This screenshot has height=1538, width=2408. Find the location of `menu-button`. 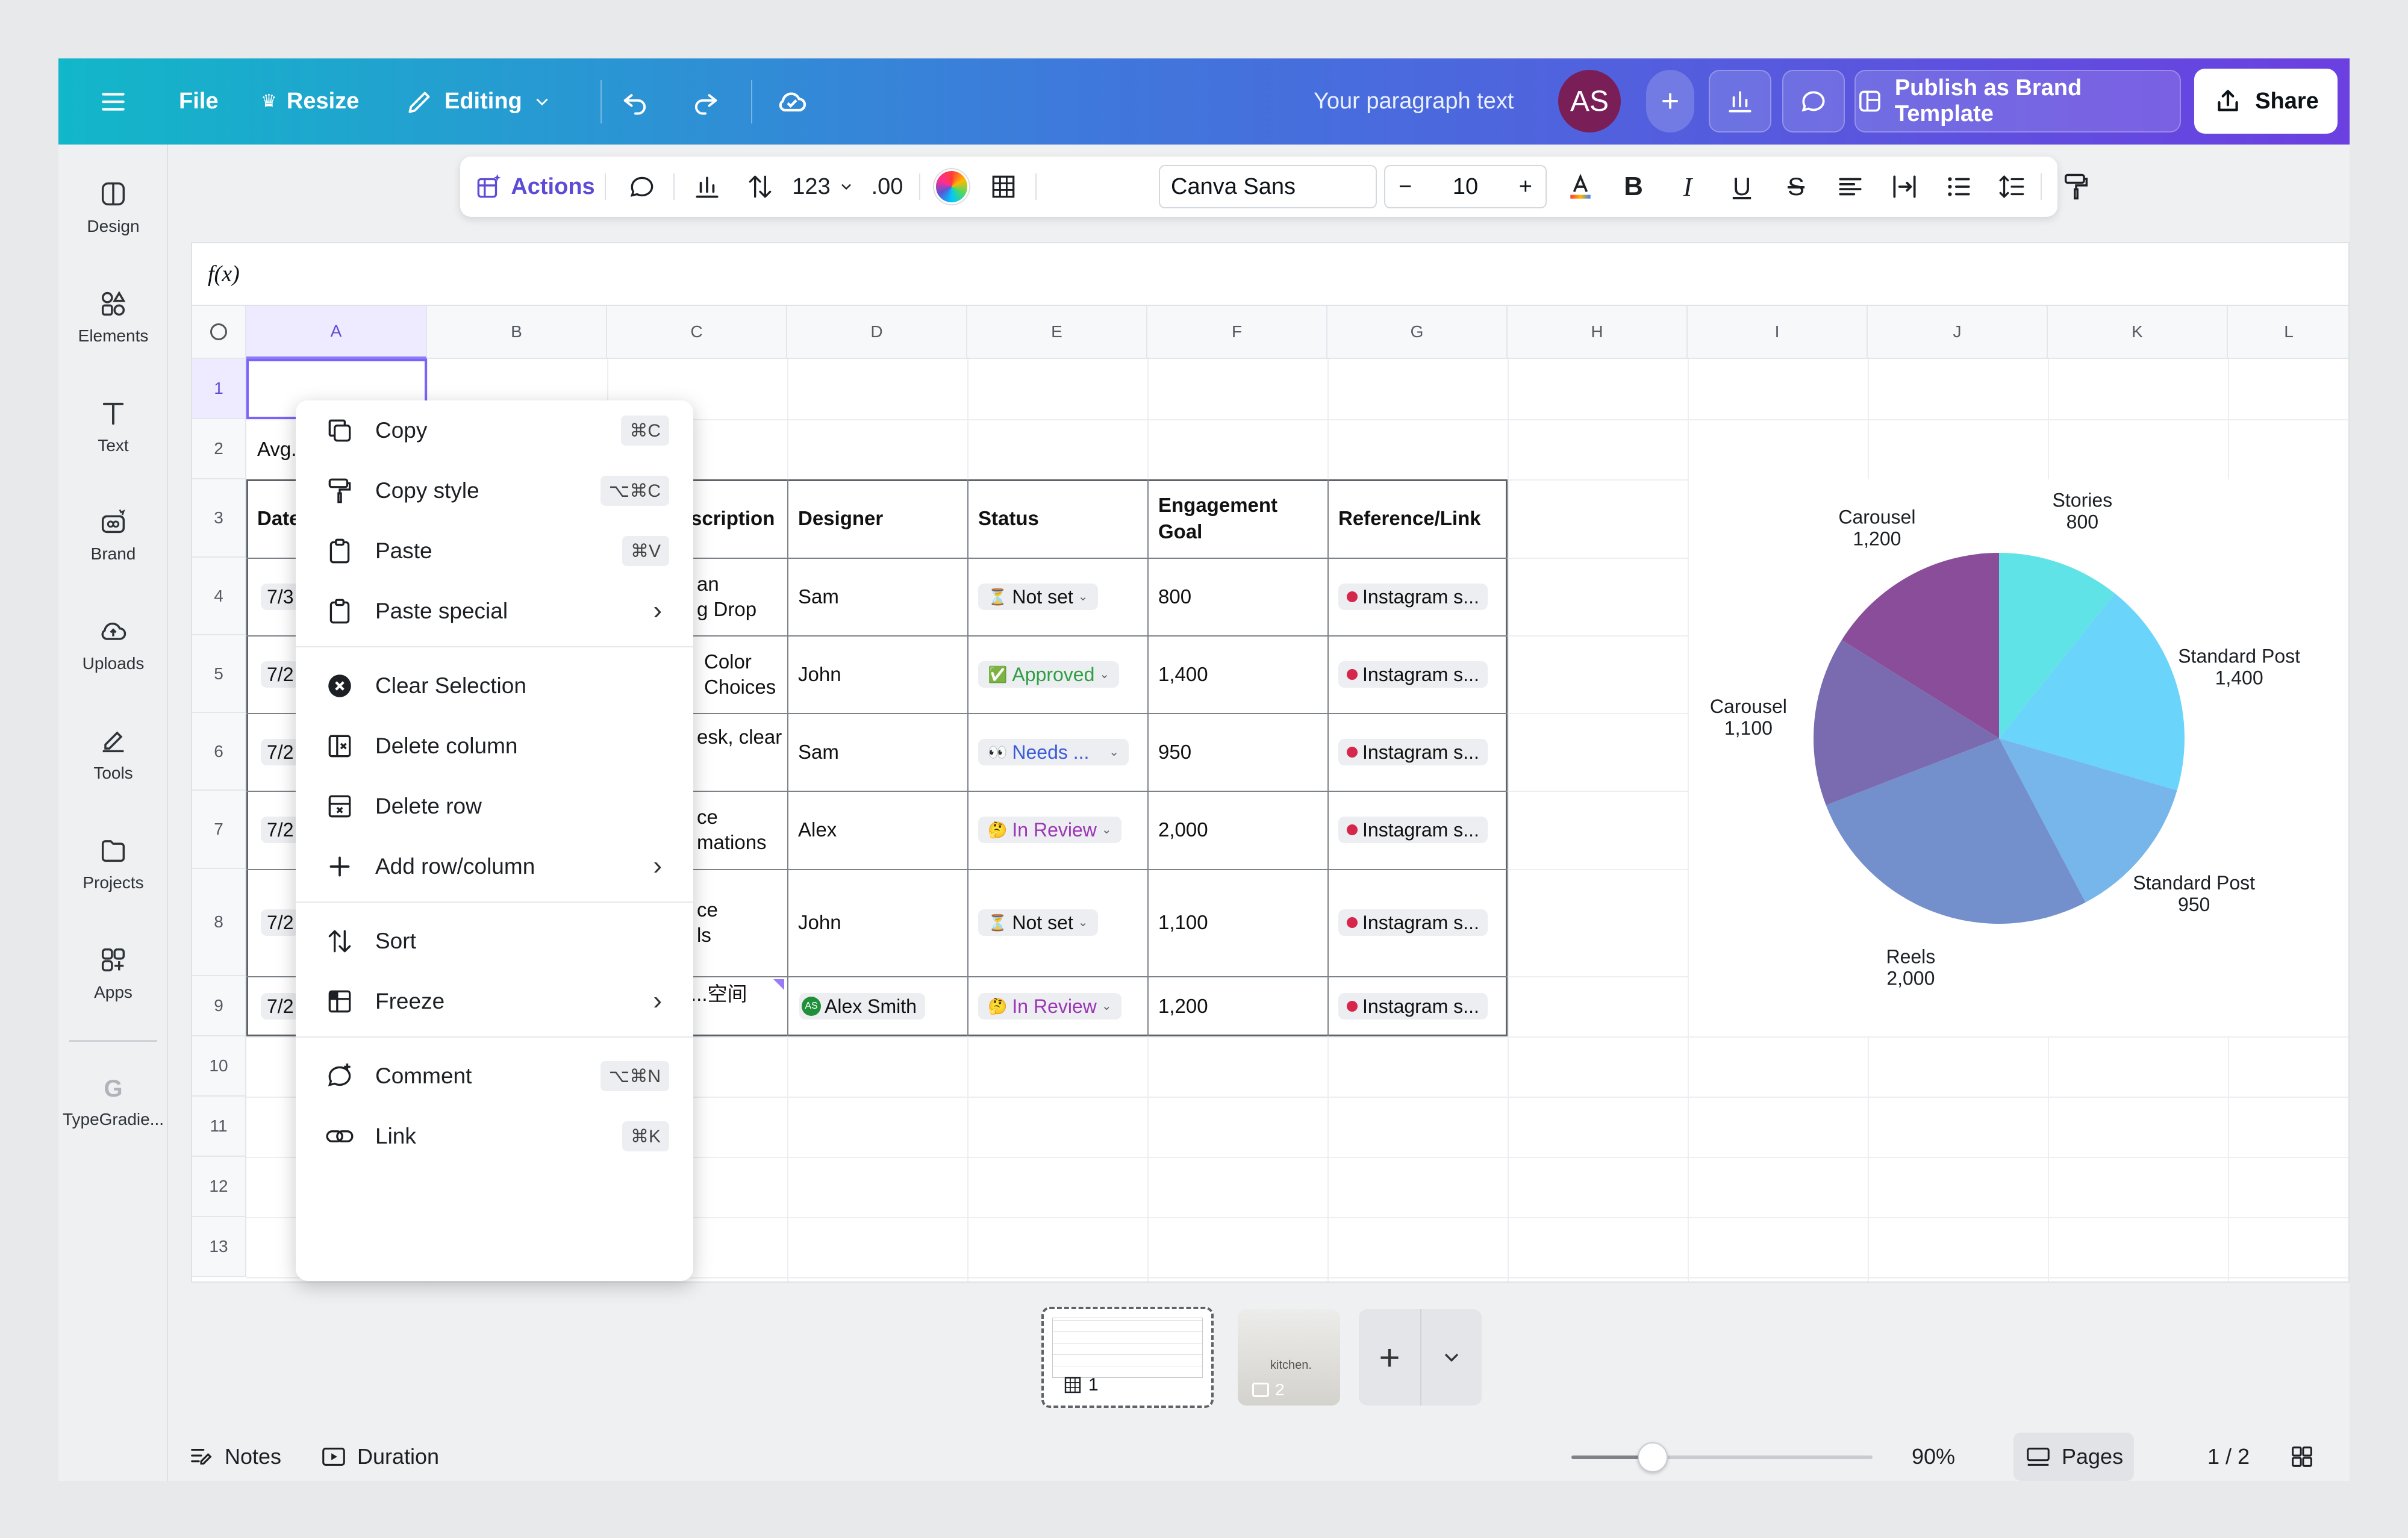

menu-button is located at coordinates (113, 101).